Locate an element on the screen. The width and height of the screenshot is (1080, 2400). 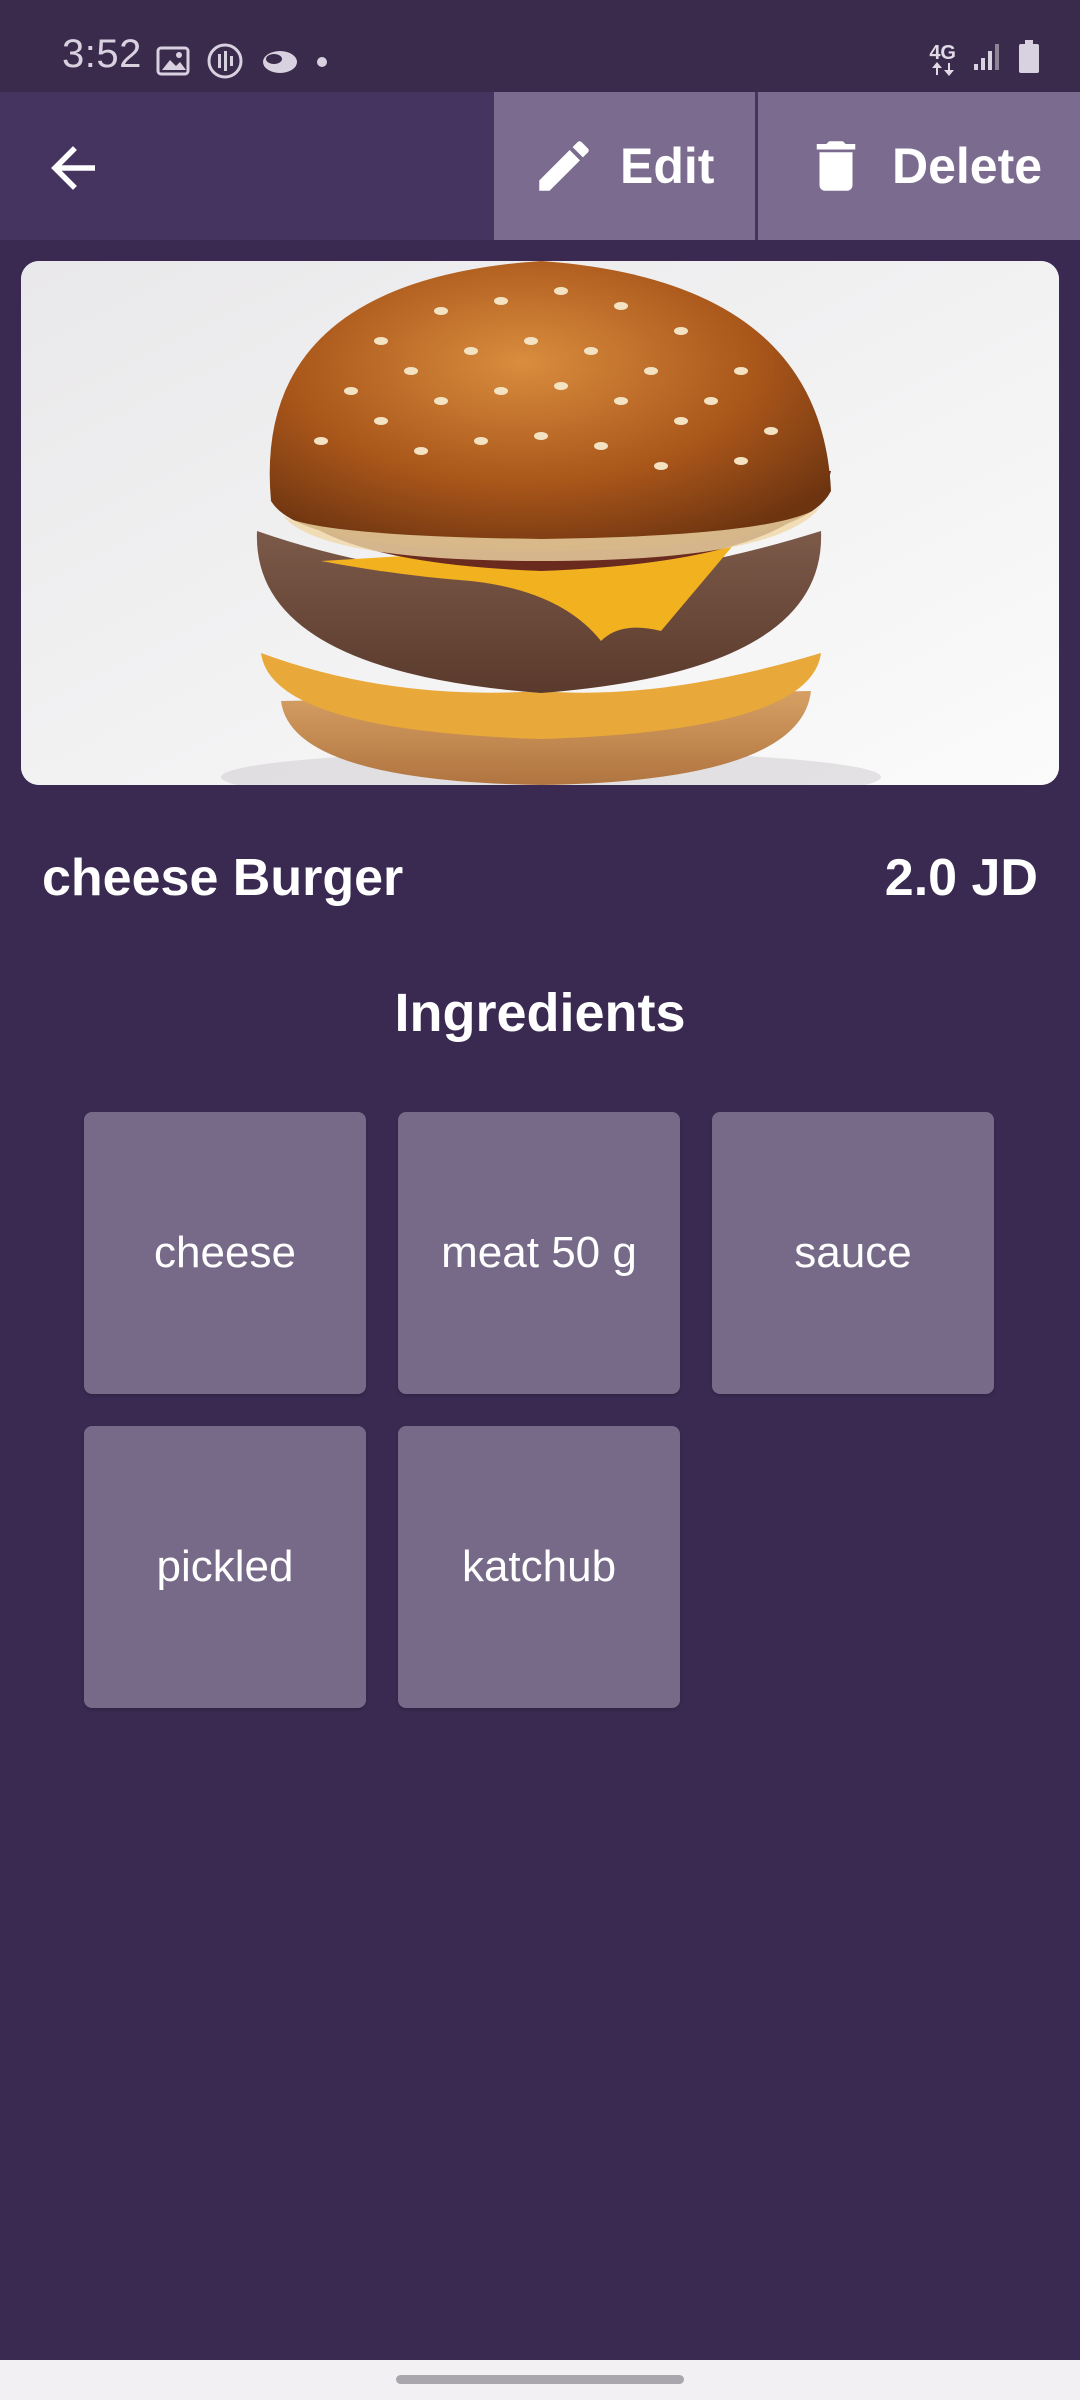
delete-button: Delete is located at coordinates (919, 166).